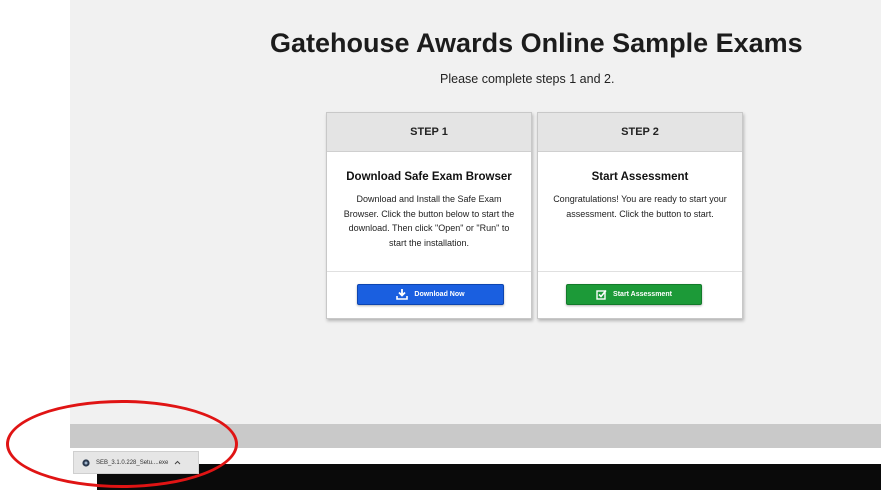  I want to click on checkbox-icon, so click(601, 294).